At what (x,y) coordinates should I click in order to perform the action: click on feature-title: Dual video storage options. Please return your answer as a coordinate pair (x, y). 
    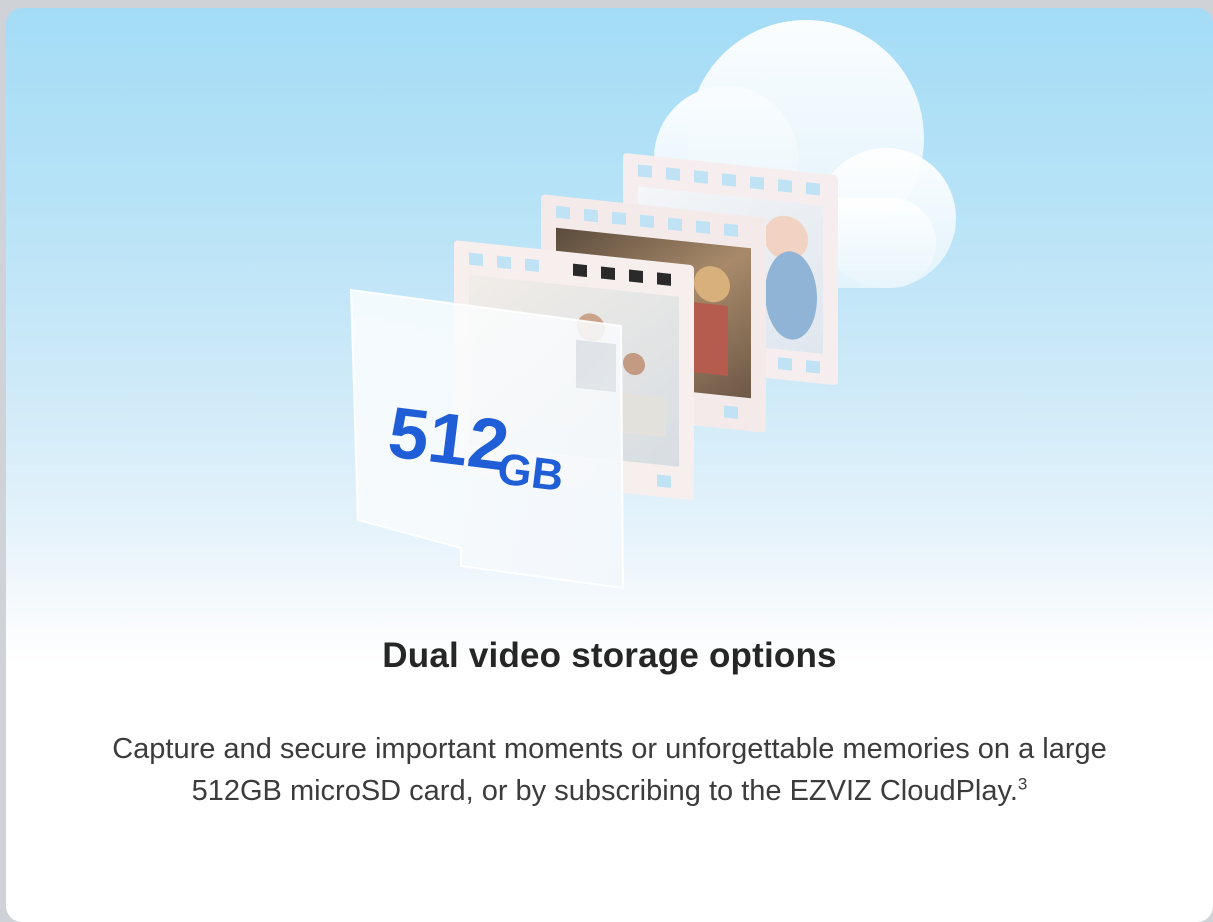
    Looking at the image, I should click on (609, 655).